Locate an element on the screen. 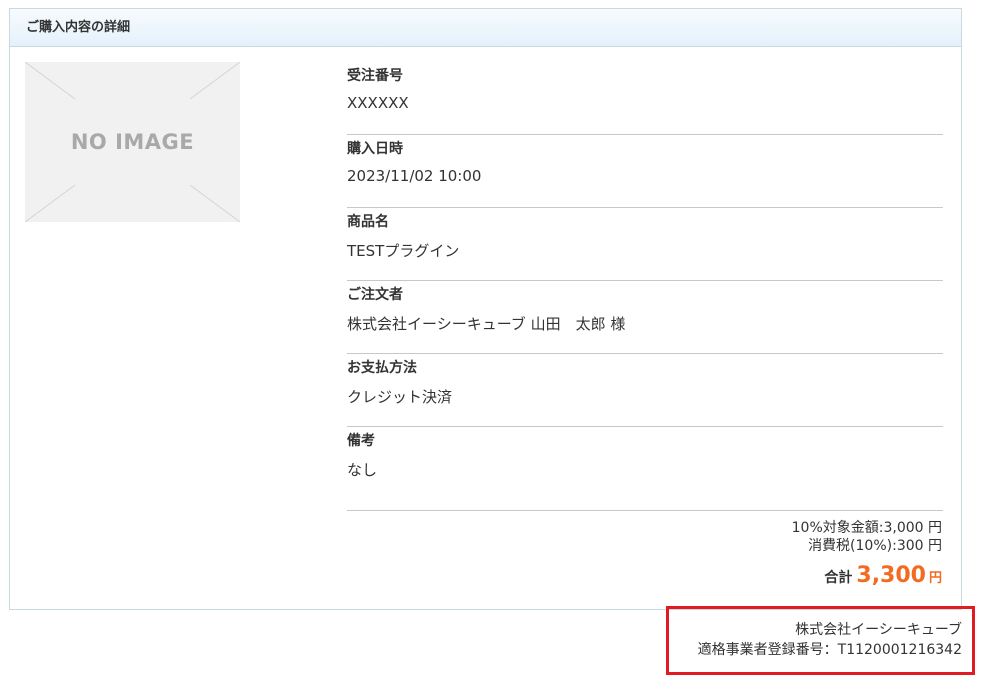 The height and width of the screenshot is (689, 999). total-label: 合計 is located at coordinates (838, 578).